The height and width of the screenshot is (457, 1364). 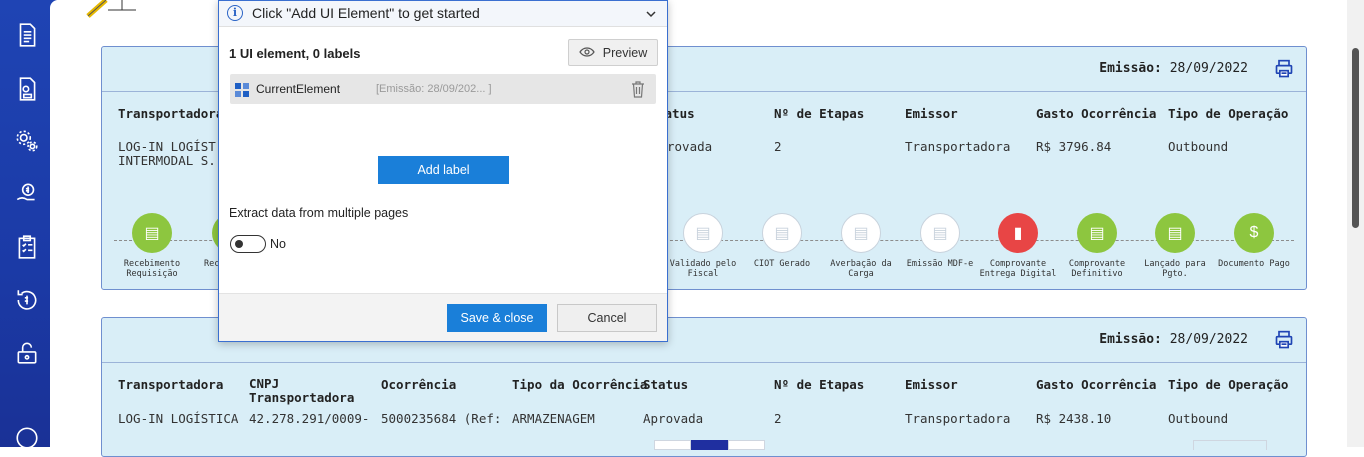 I want to click on eye-icon, so click(x=587, y=53).